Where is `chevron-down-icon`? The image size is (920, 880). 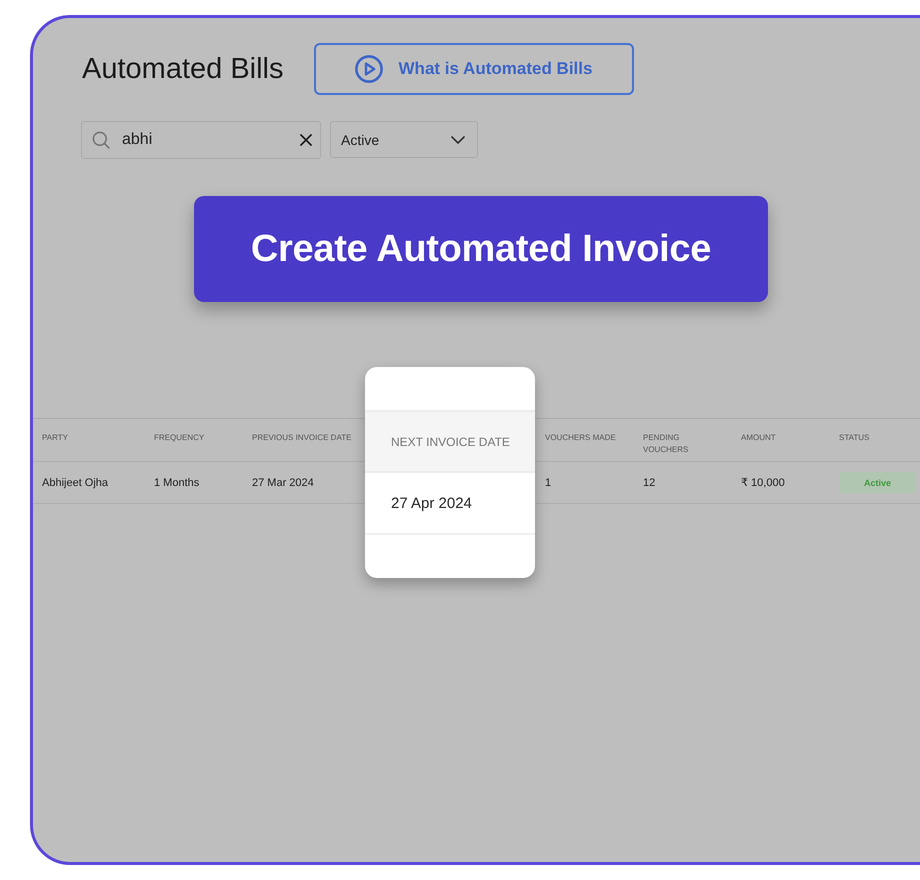
chevron-down-icon is located at coordinates (458, 140).